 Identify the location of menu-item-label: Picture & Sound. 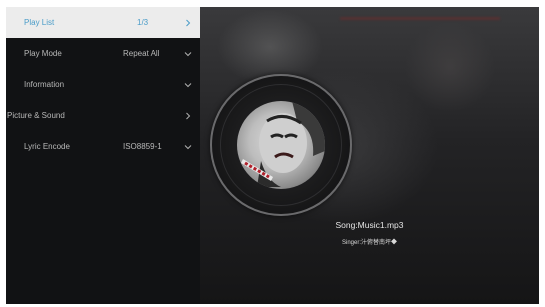
(36, 115).